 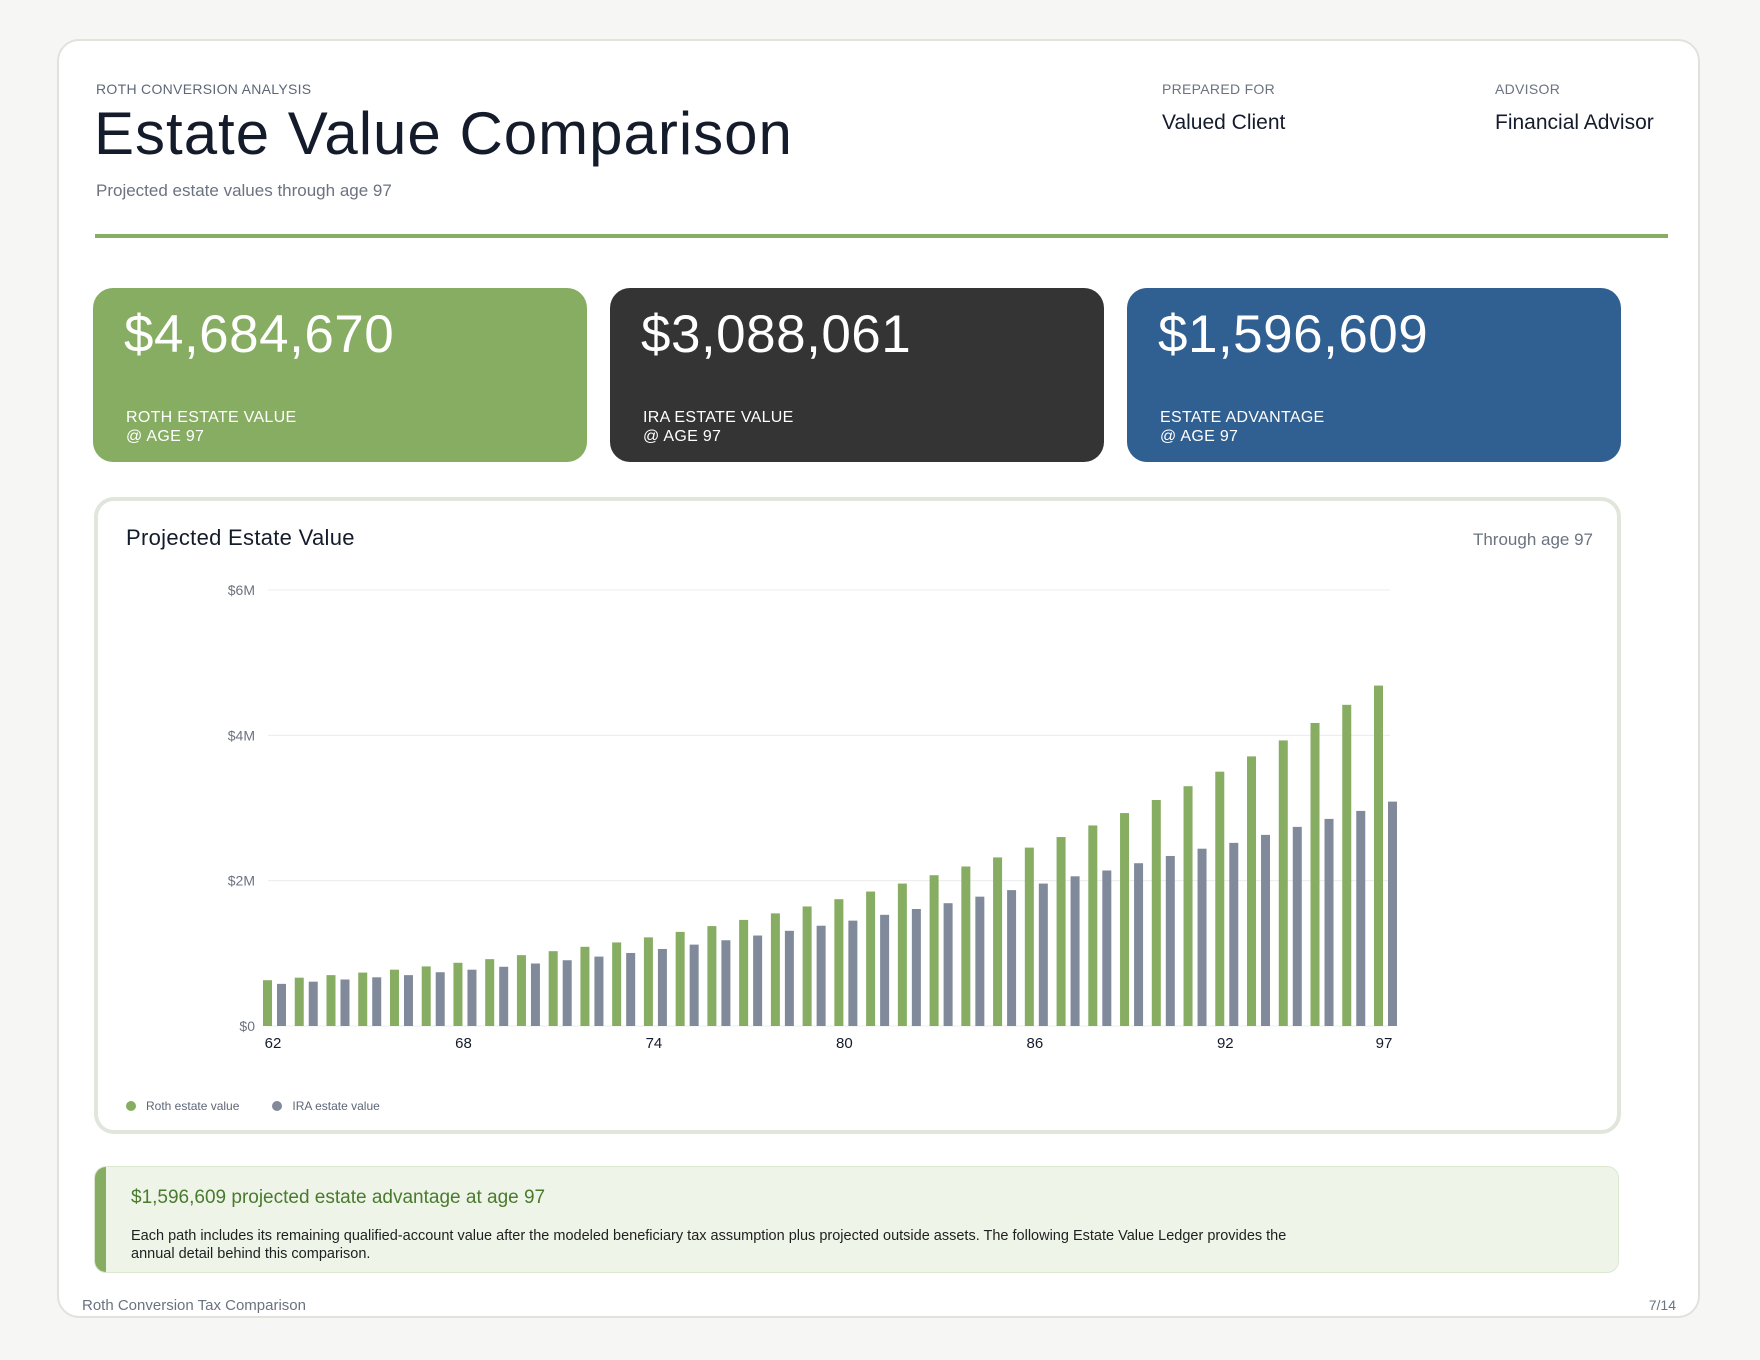 I want to click on legend-item-ira: IRA estate value, so click(x=326, y=1106).